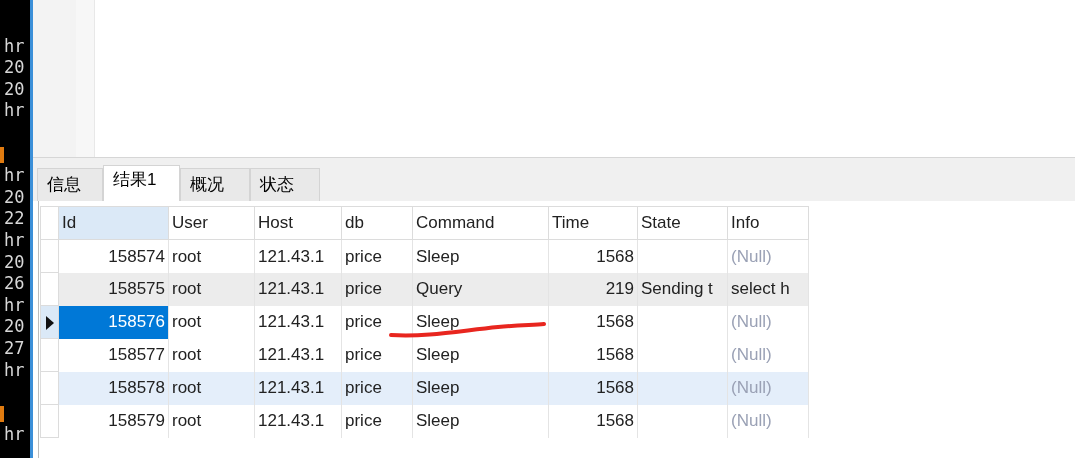  I want to click on column-header: Info, so click(768, 223).